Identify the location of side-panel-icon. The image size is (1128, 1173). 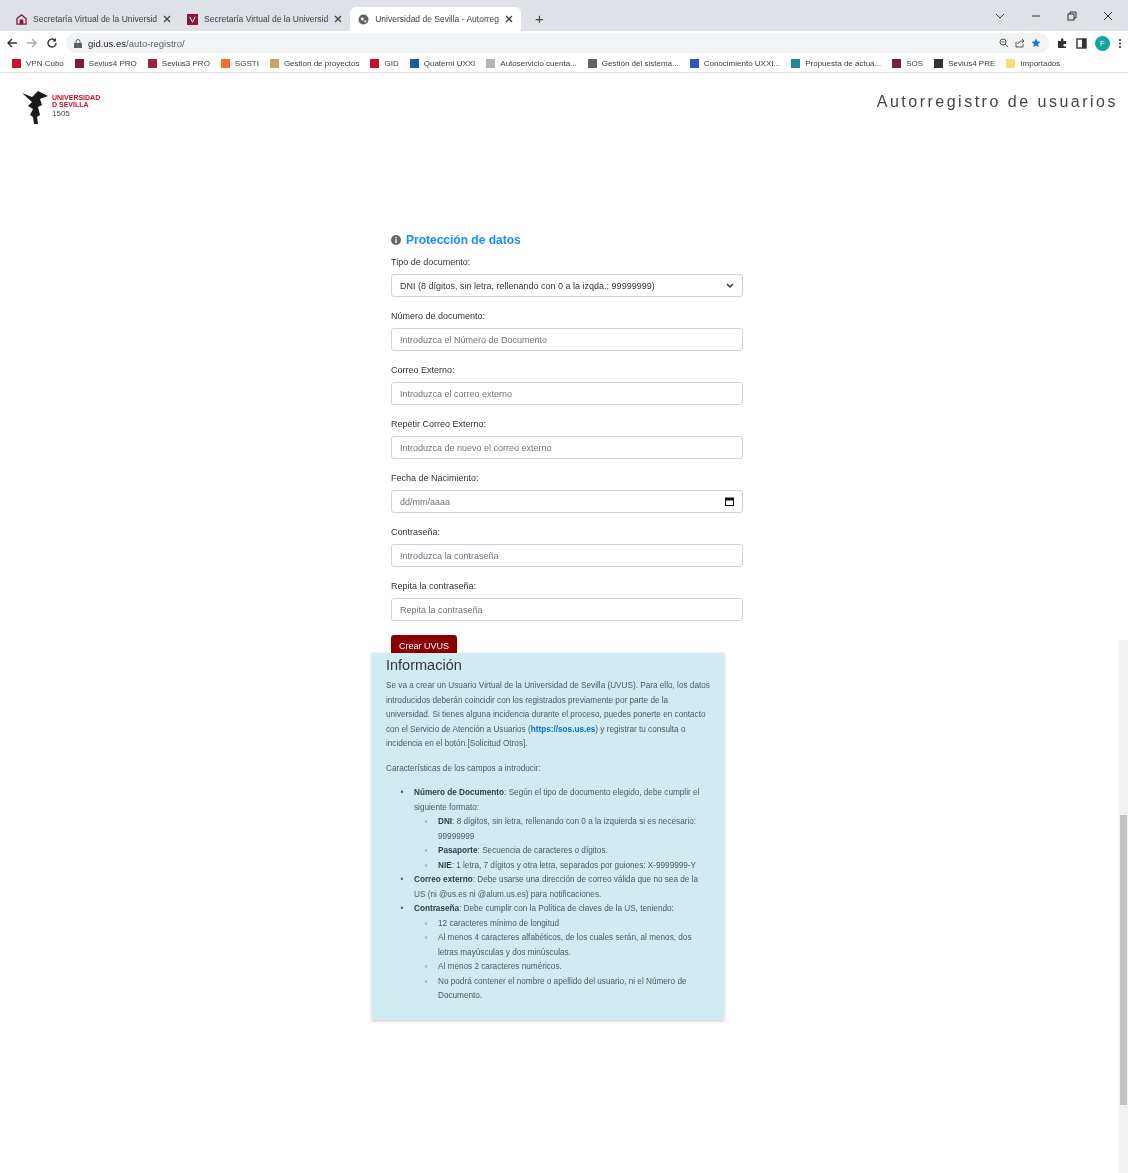
(1081, 43).